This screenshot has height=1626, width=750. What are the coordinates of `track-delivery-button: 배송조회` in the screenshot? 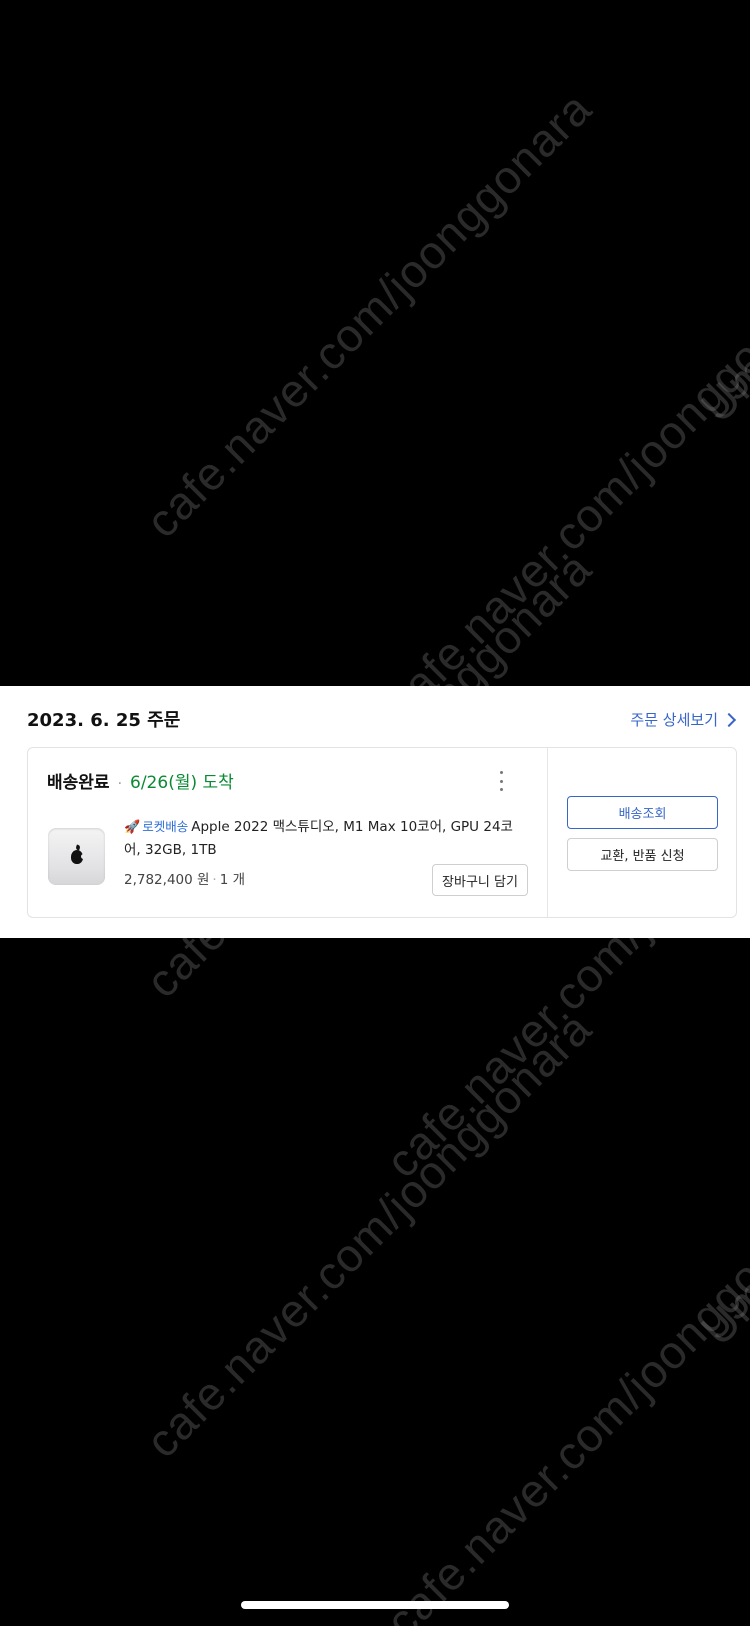 It's located at (642, 812).